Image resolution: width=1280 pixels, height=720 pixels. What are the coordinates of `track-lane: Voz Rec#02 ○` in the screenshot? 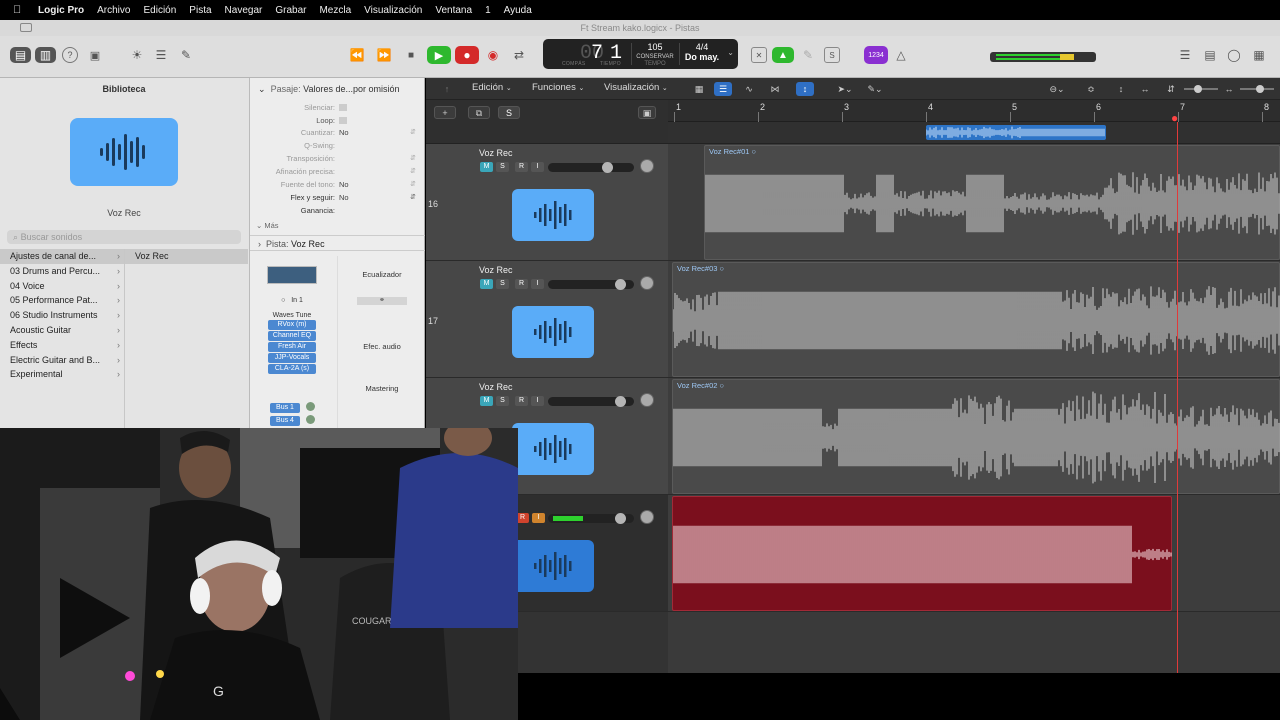 It's located at (974, 436).